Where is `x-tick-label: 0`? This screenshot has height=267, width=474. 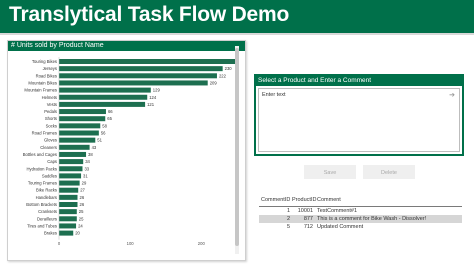
x-tick-label: 0 is located at coordinates (59, 243).